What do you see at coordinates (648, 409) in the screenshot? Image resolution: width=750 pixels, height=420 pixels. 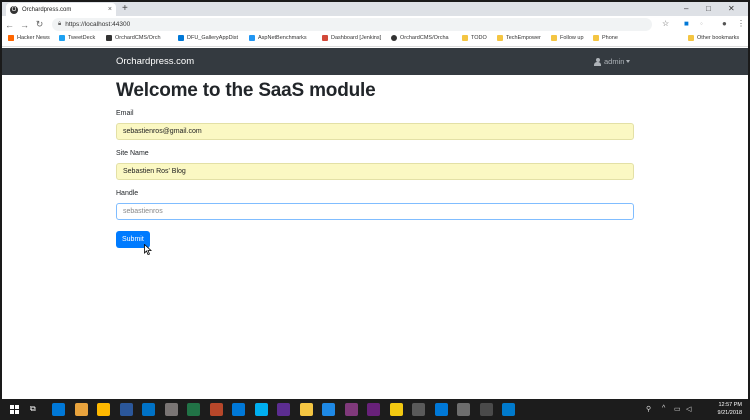 I see `people-icon: ⚲` at bounding box center [648, 409].